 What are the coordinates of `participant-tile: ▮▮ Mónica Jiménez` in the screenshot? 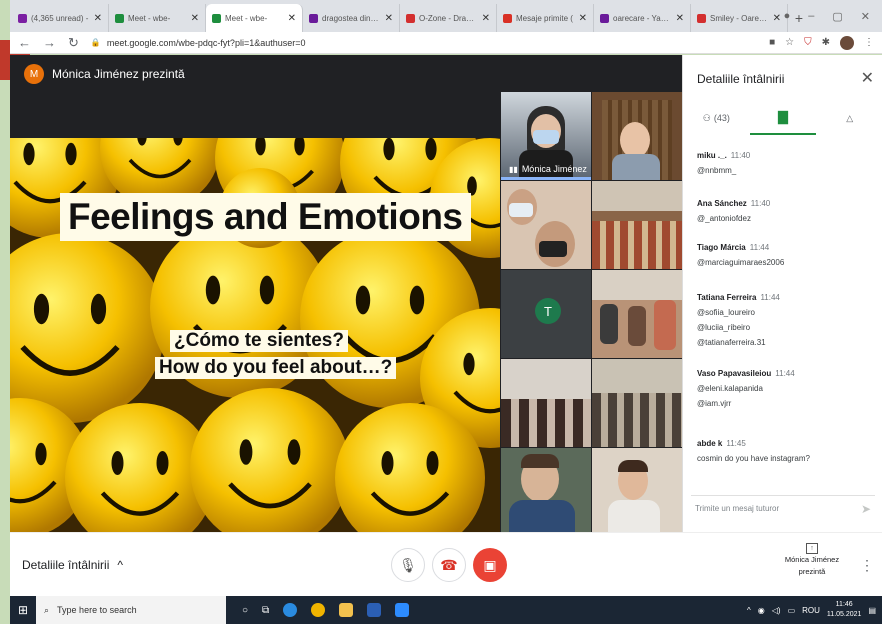 It's located at (546, 136).